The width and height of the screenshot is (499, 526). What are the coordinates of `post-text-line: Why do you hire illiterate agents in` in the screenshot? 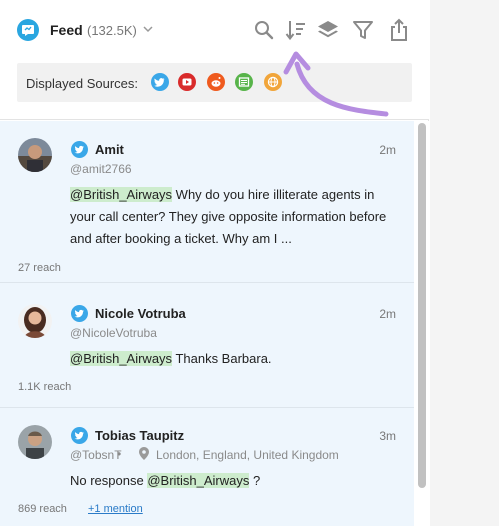 It's located at (273, 194).